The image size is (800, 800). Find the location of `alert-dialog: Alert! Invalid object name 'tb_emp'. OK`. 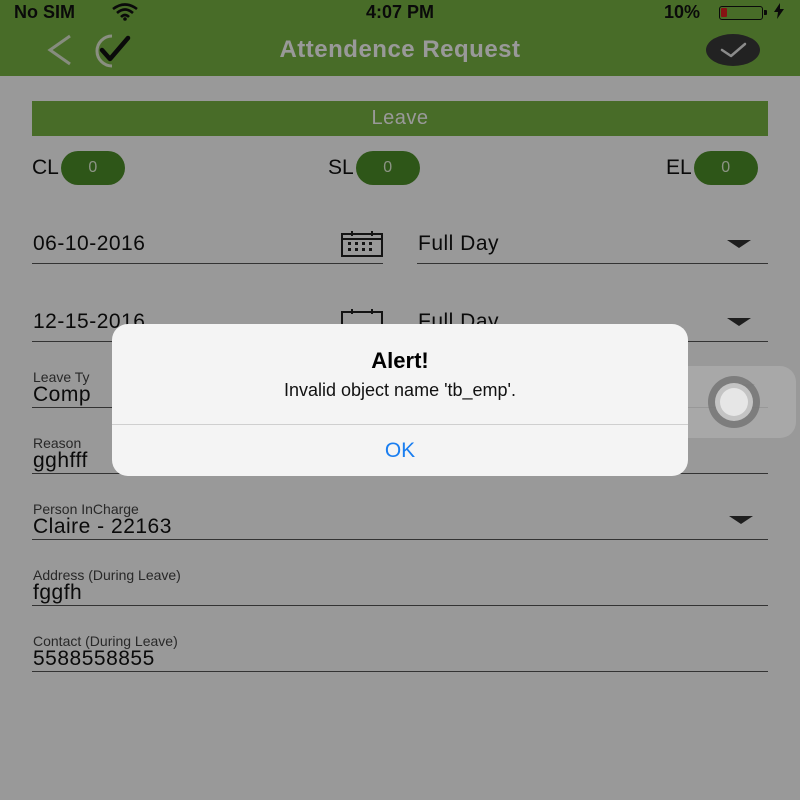

alert-dialog: Alert! Invalid object name 'tb_emp'. OK is located at coordinates (400, 400).